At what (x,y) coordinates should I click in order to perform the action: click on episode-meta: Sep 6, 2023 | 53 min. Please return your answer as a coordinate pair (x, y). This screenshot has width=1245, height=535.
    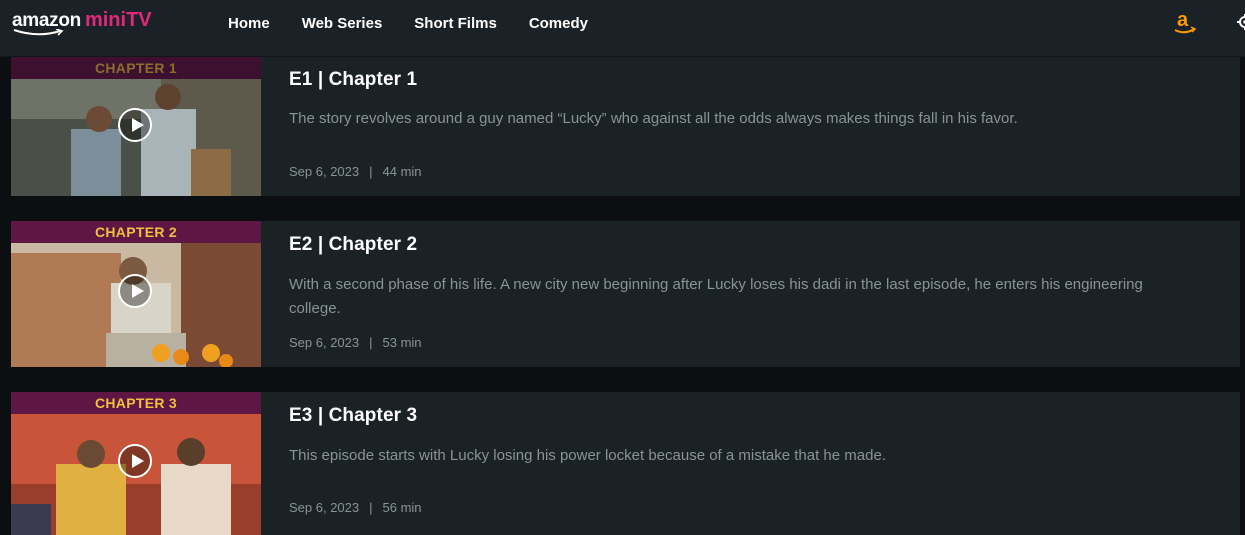
    Looking at the image, I should click on (355, 342).